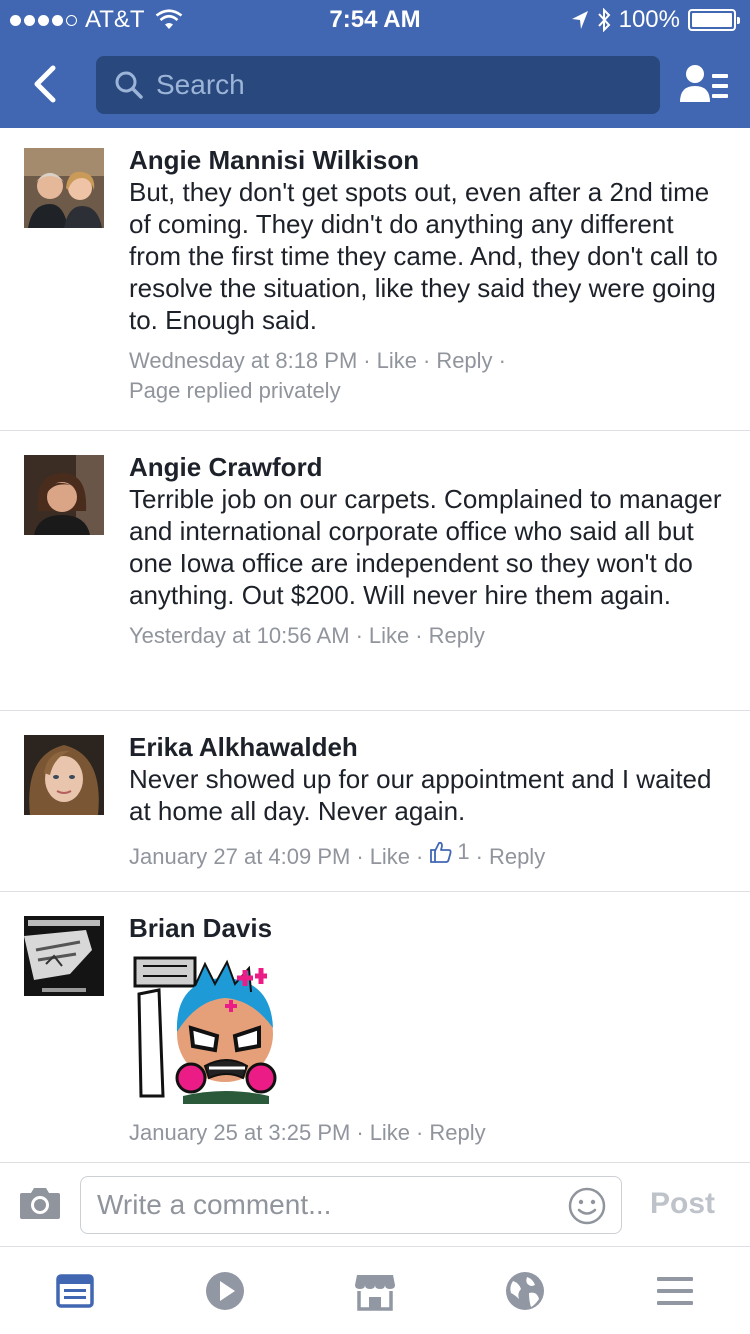  Describe the element at coordinates (427, 747) in the screenshot. I see `comment-author: Erika Alkhawaldeh` at that location.